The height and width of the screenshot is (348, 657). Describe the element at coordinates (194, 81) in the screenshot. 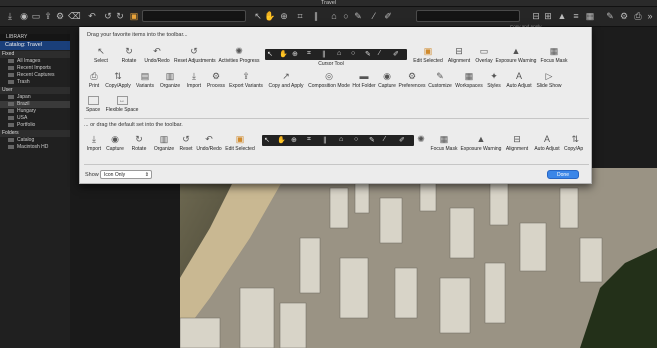

I see `item-import: ⤓ Import` at that location.